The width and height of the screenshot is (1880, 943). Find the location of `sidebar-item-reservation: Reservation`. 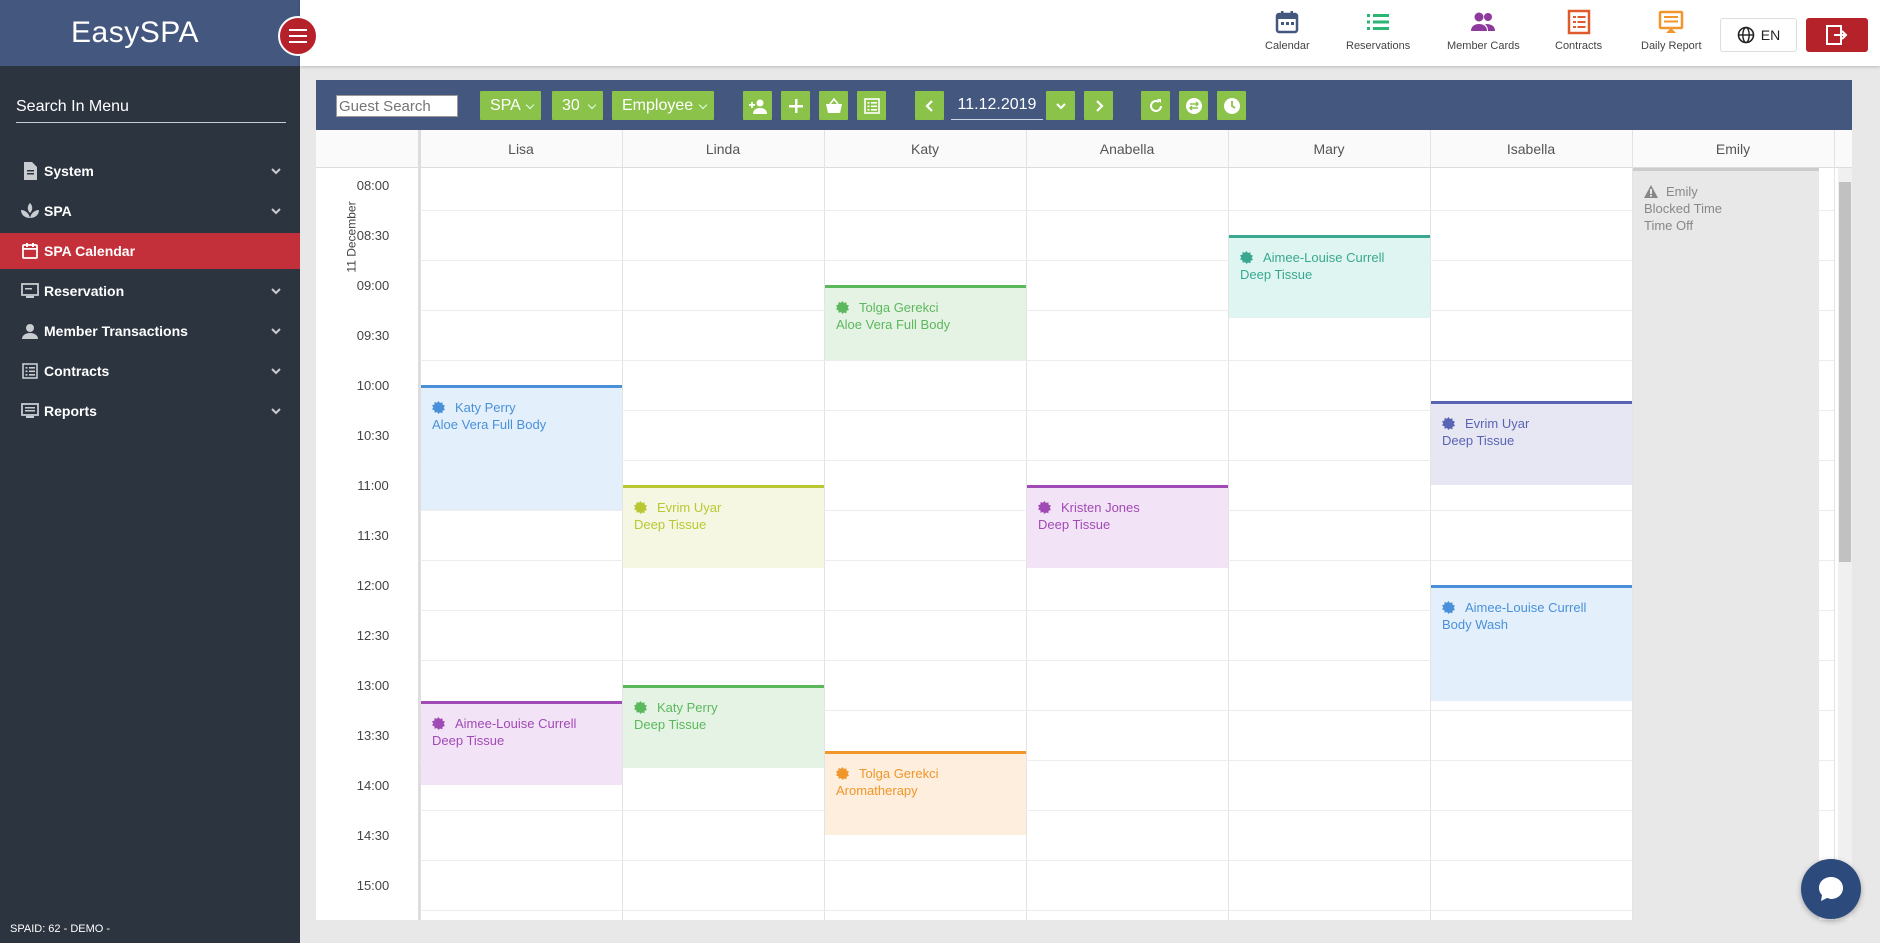

sidebar-item-reservation: Reservation is located at coordinates (150, 291).